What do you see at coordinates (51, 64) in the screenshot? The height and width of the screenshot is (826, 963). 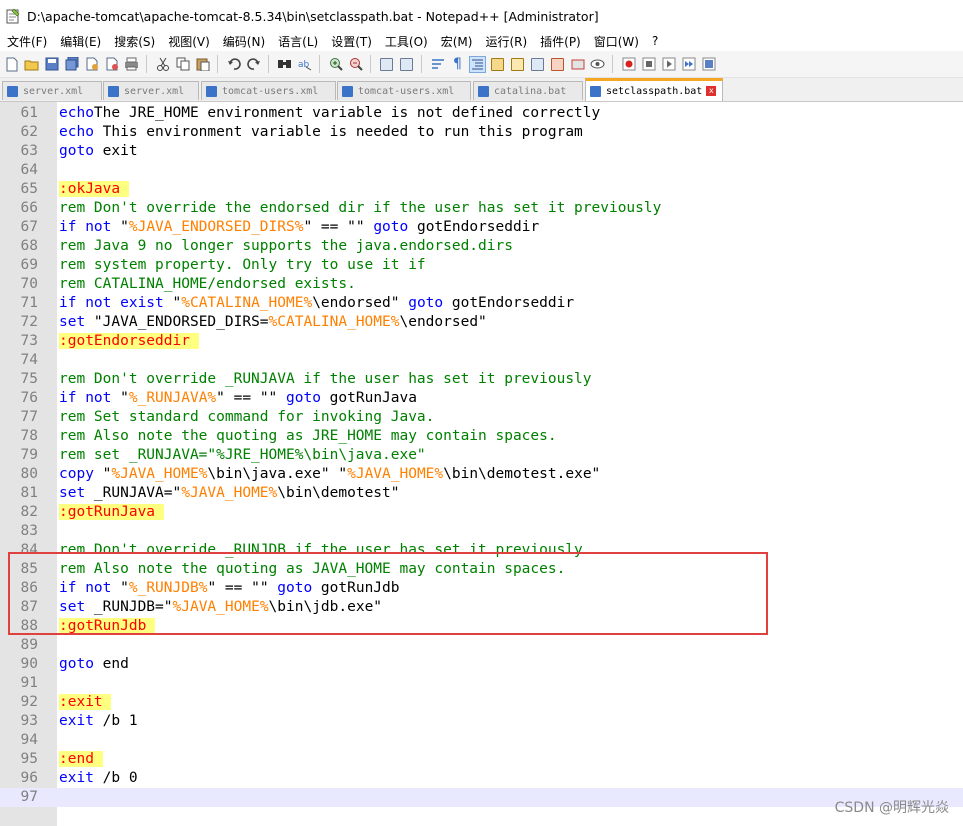 I see `save-icon` at bounding box center [51, 64].